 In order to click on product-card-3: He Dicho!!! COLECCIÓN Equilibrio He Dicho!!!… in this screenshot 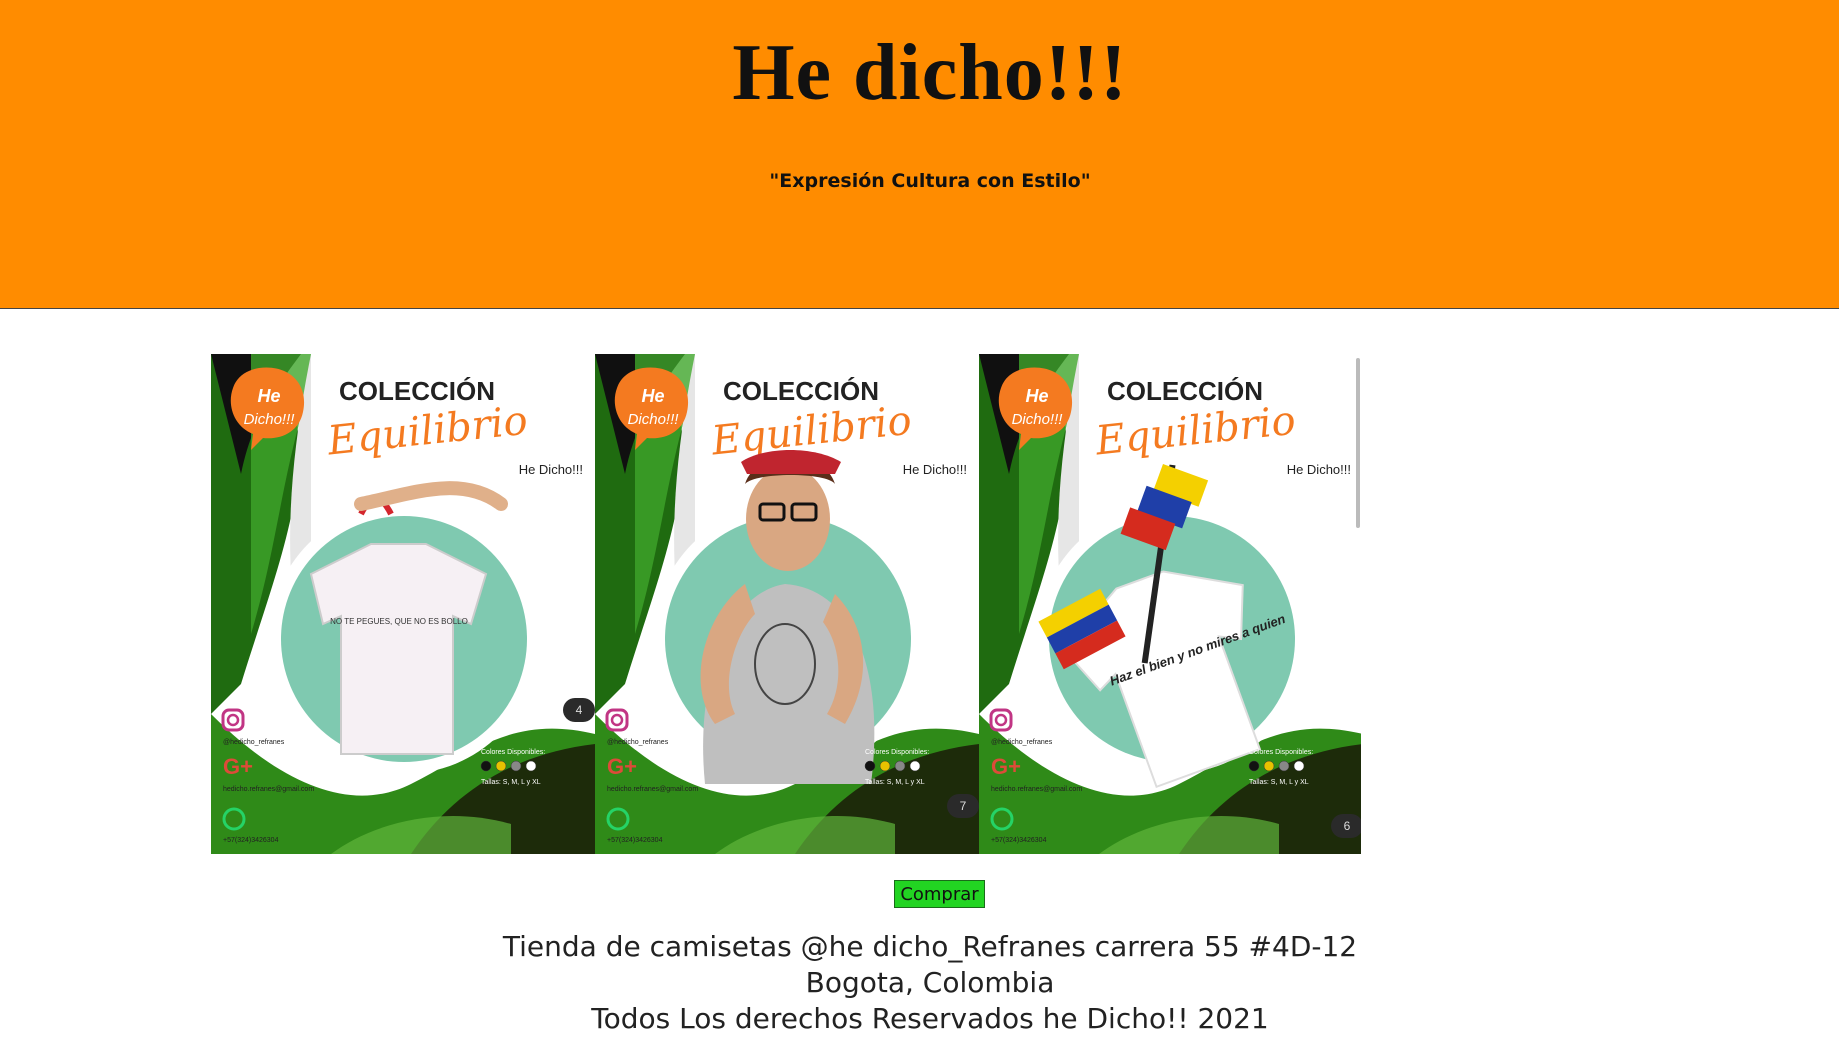, I will do `click(1170, 604)`.